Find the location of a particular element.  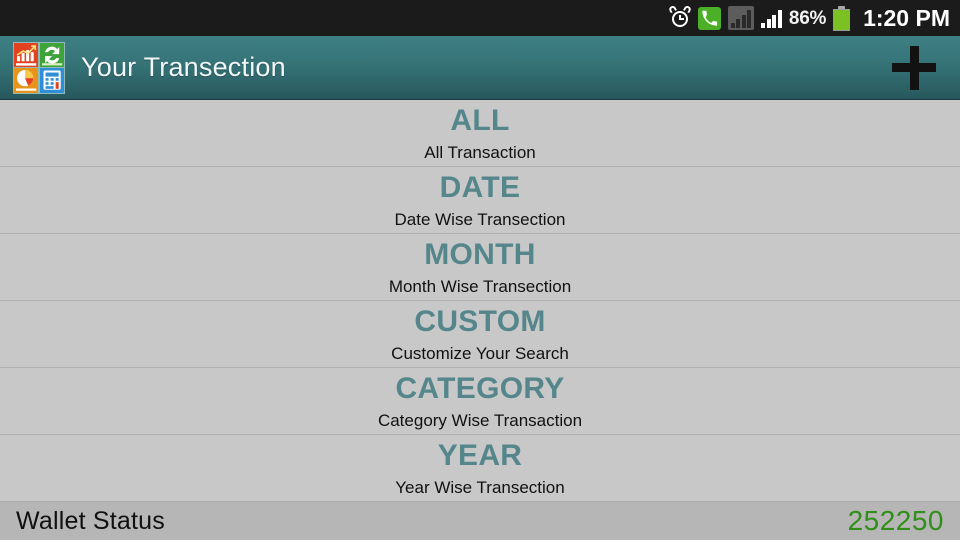

list-item-custom: CUSTOM Customize Your Search is located at coordinates (480, 334).